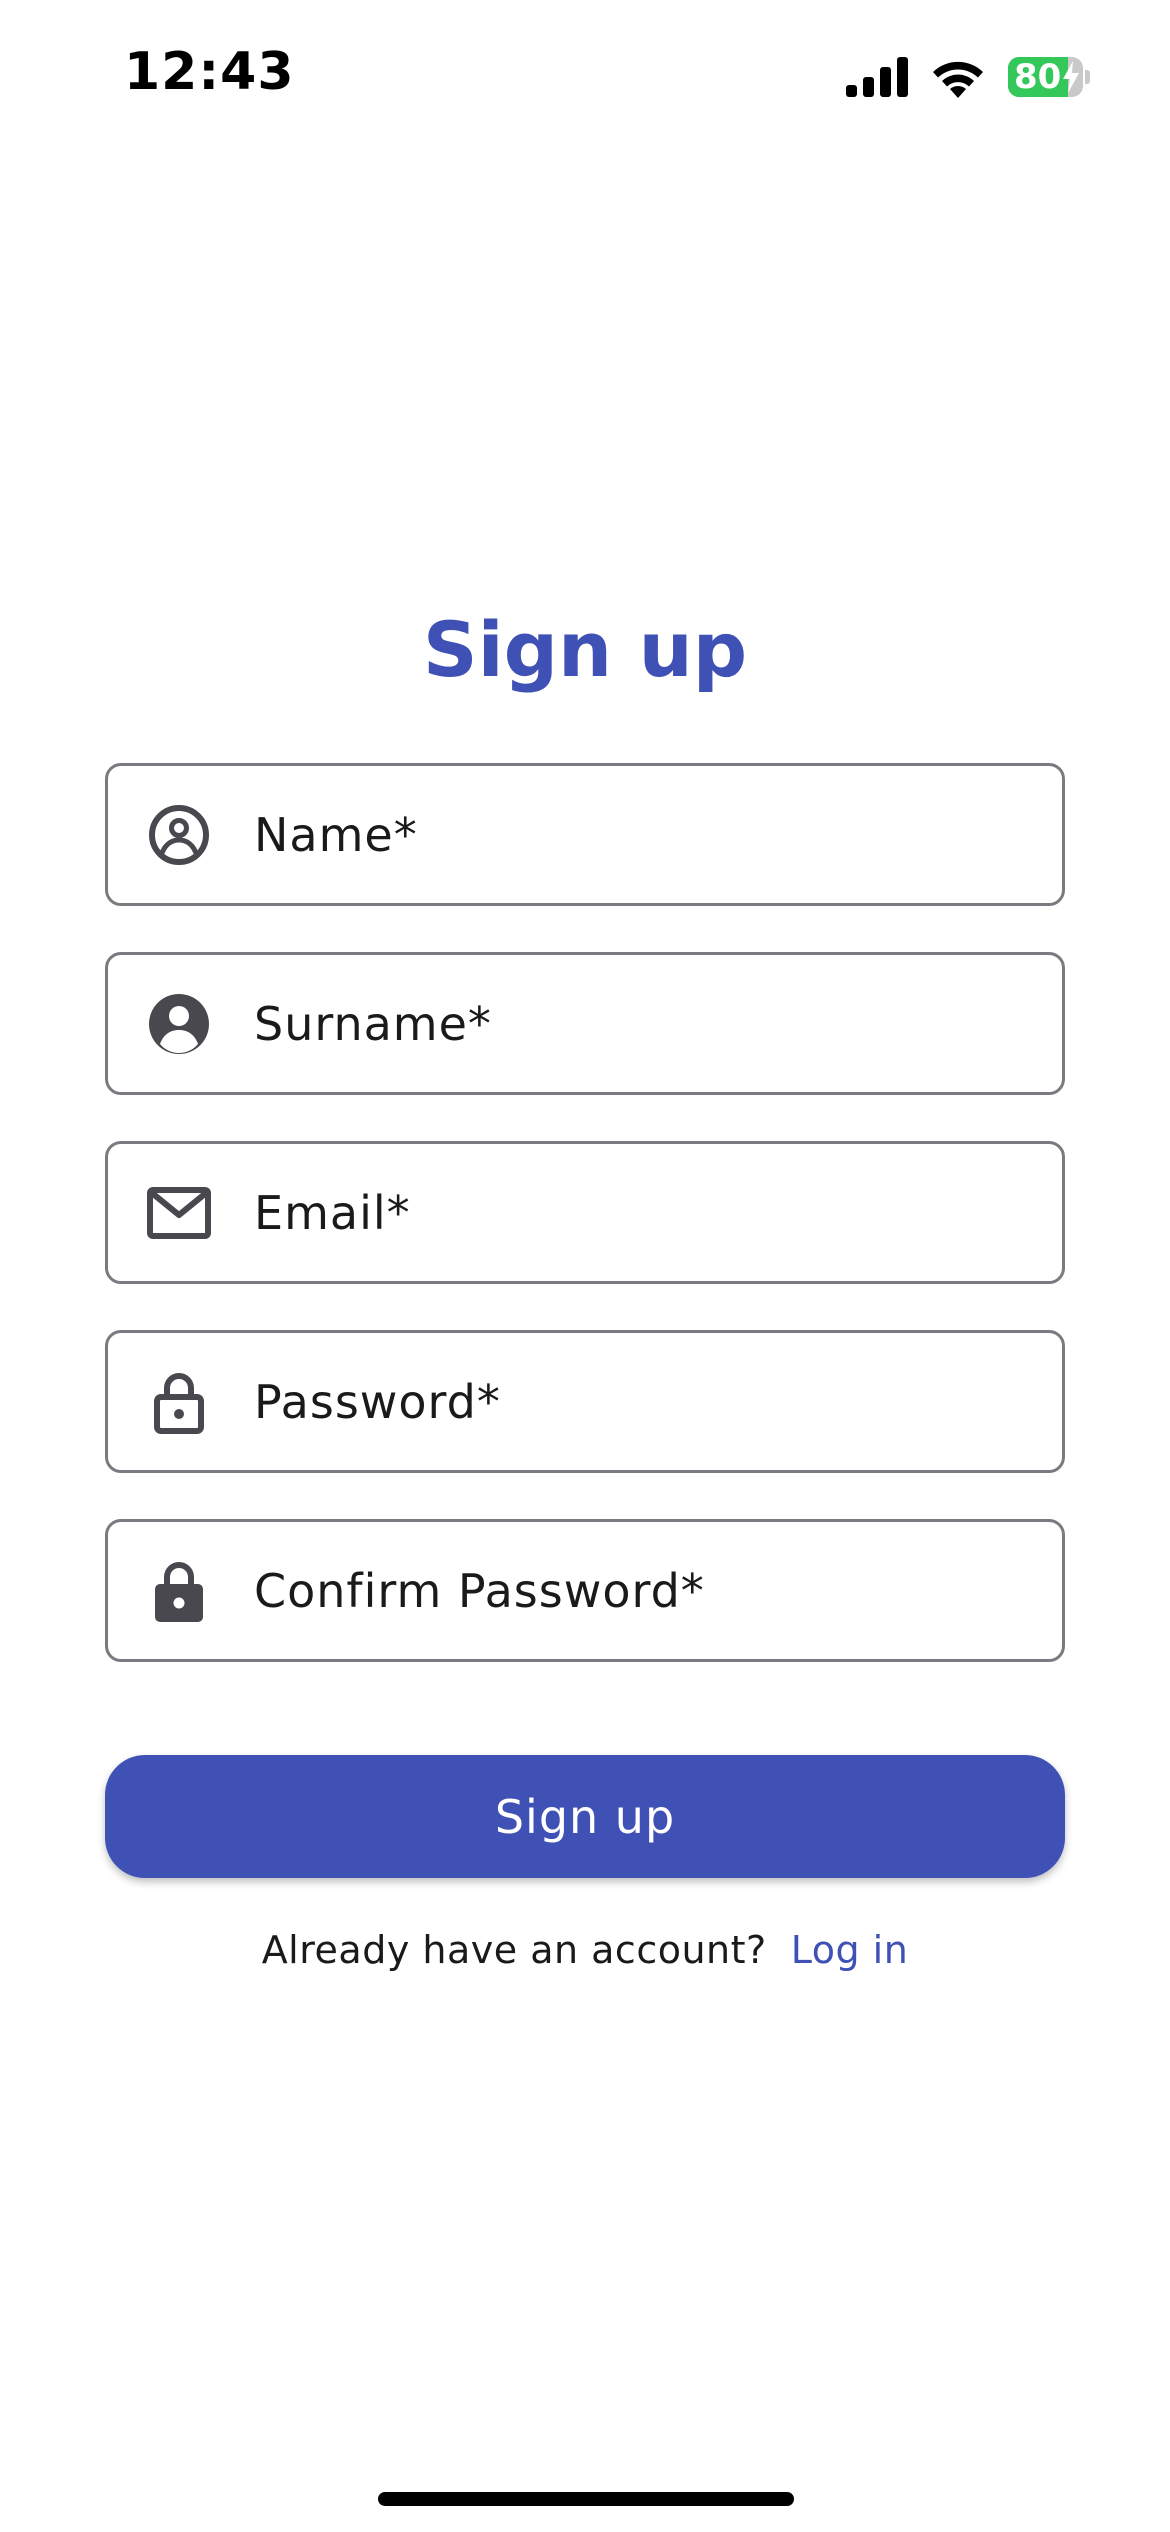  I want to click on lock-outline-icon, so click(179, 1402).